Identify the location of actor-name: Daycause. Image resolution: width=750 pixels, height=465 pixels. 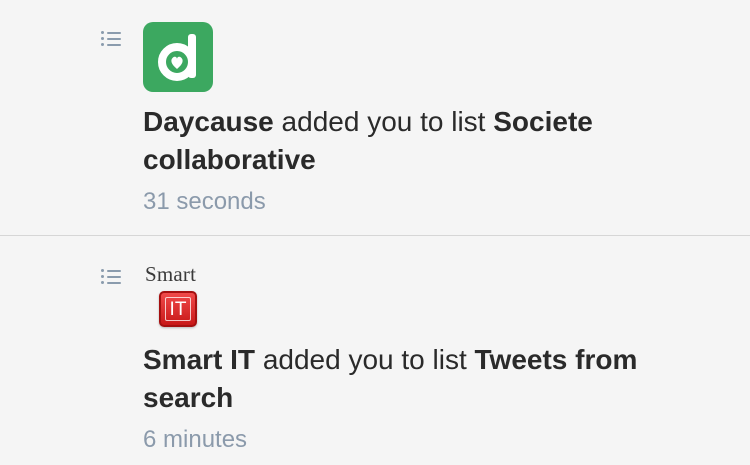
(208, 121).